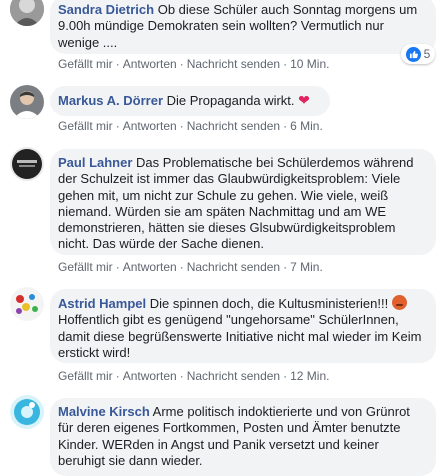 Image resolution: width=445 pixels, height=476 pixels. What do you see at coordinates (399, 302) in the screenshot?
I see `angry-emoji-icon` at bounding box center [399, 302].